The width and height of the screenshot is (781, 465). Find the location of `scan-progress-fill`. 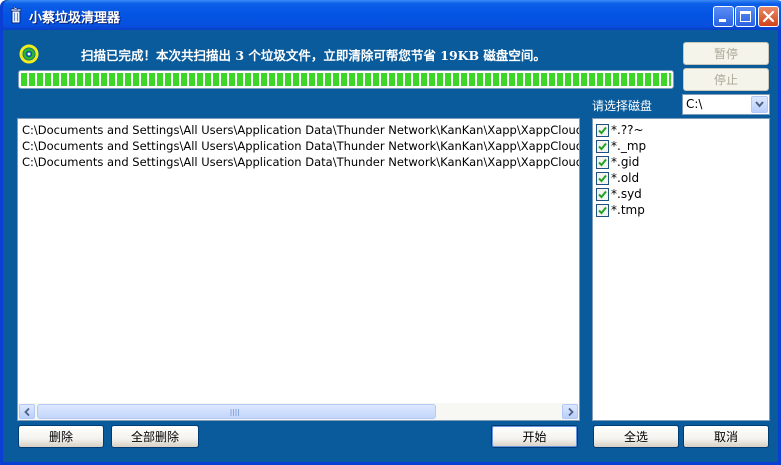

scan-progress-fill is located at coordinates (346, 79).